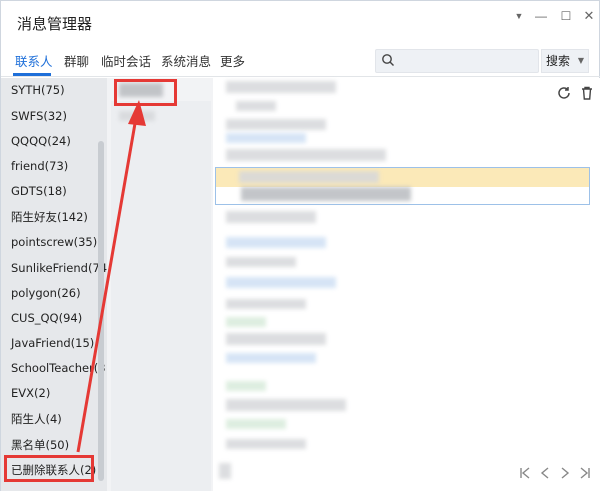 The width and height of the screenshot is (600, 491). Describe the element at coordinates (111, 276) in the screenshot. I see `annotation-arrow` at that location.